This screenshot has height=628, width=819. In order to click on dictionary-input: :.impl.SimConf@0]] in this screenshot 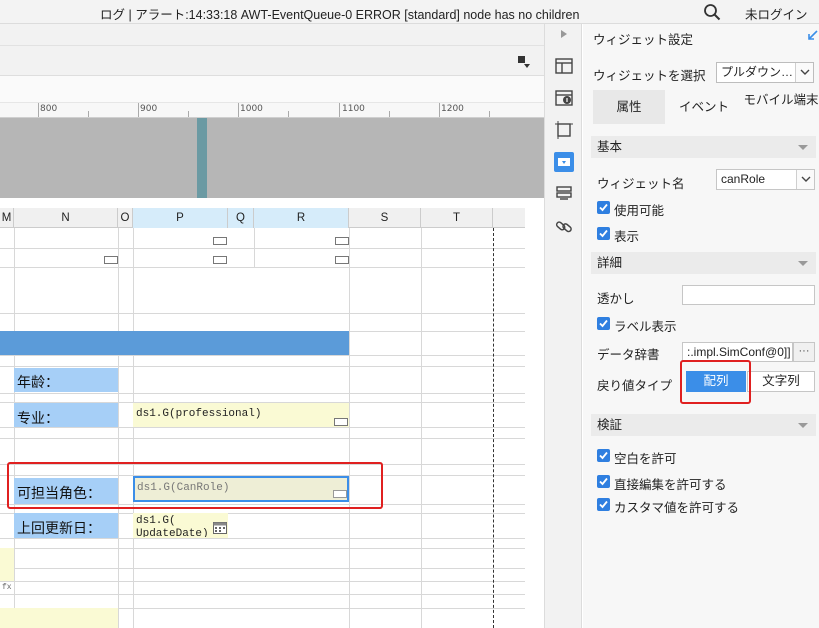, I will do `click(737, 352)`.